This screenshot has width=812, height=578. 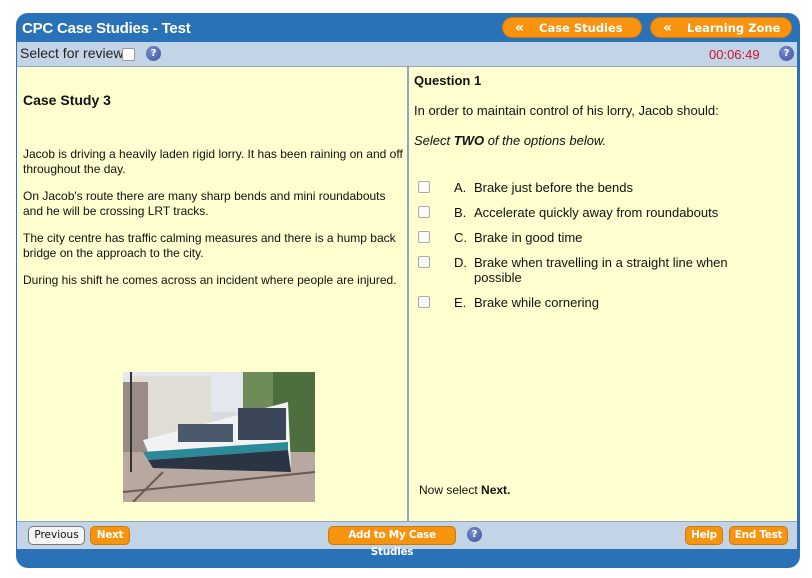 What do you see at coordinates (460, 187) in the screenshot?
I see `option-letter: A.` at bounding box center [460, 187].